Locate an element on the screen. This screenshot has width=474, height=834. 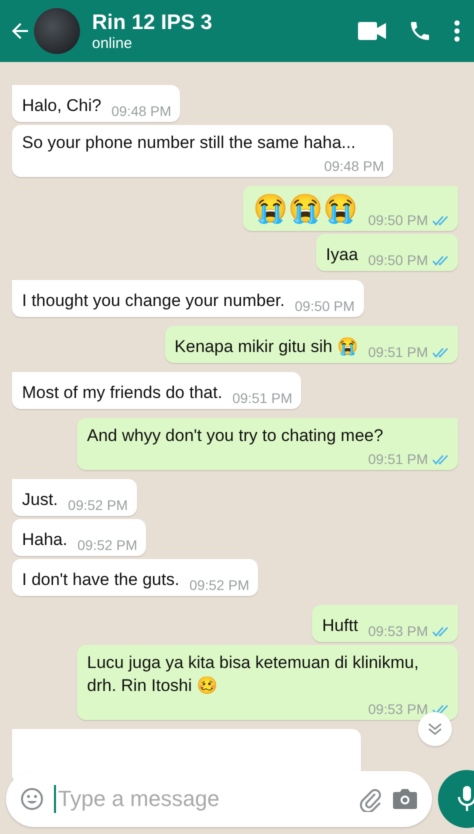
camera-icon is located at coordinates (405, 799).